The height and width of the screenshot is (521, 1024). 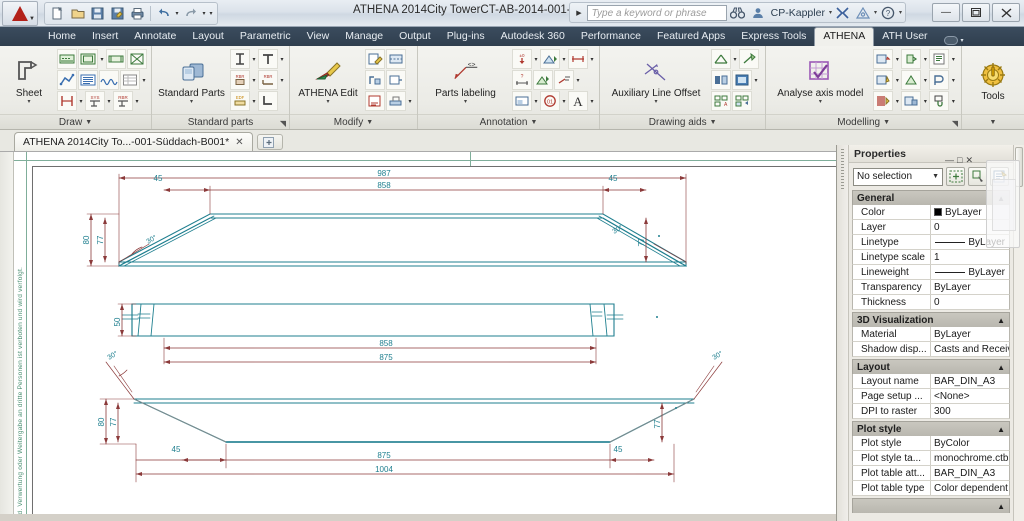 What do you see at coordinates (190, 13) in the screenshot?
I see `redo-icon` at bounding box center [190, 13].